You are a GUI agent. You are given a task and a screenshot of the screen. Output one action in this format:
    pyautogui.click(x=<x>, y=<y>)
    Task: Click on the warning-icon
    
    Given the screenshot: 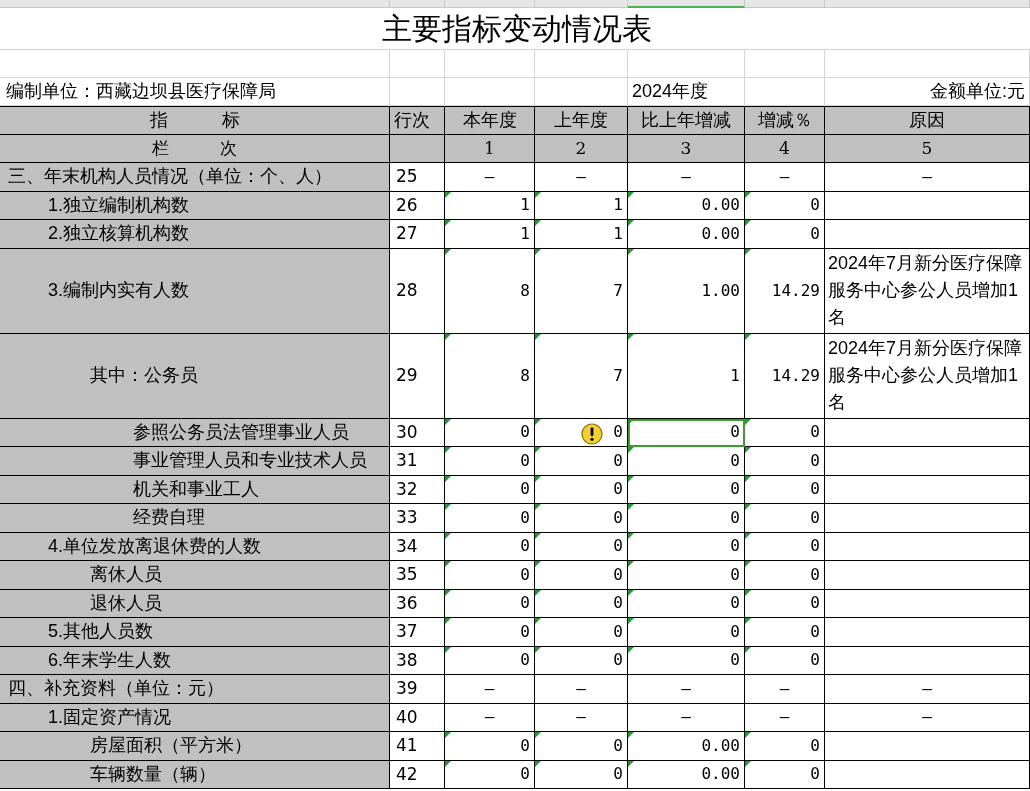 What is the action you would take?
    pyautogui.click(x=592, y=433)
    